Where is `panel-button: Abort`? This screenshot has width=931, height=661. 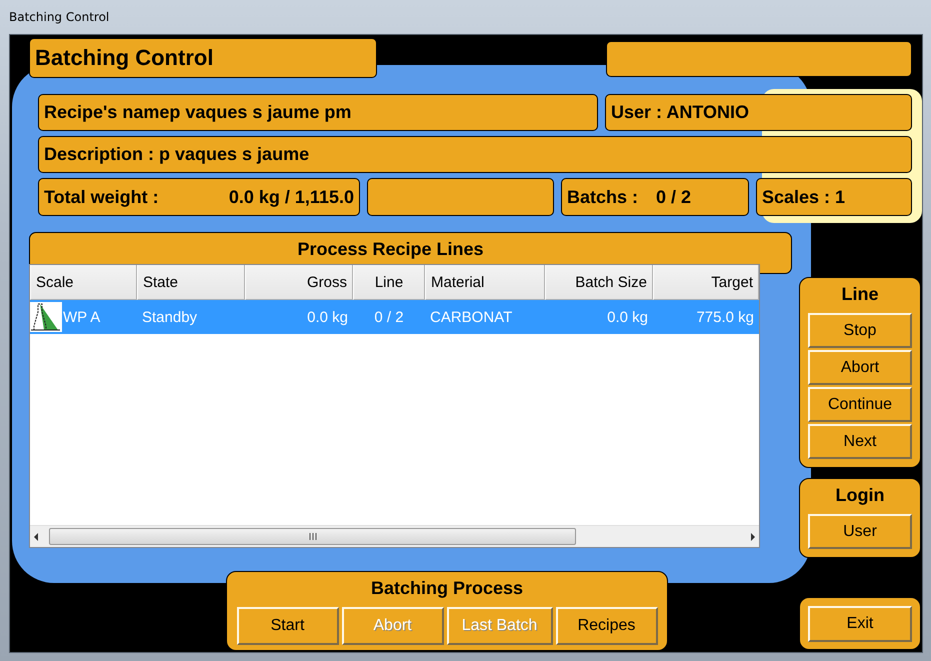
panel-button: Abort is located at coordinates (860, 367).